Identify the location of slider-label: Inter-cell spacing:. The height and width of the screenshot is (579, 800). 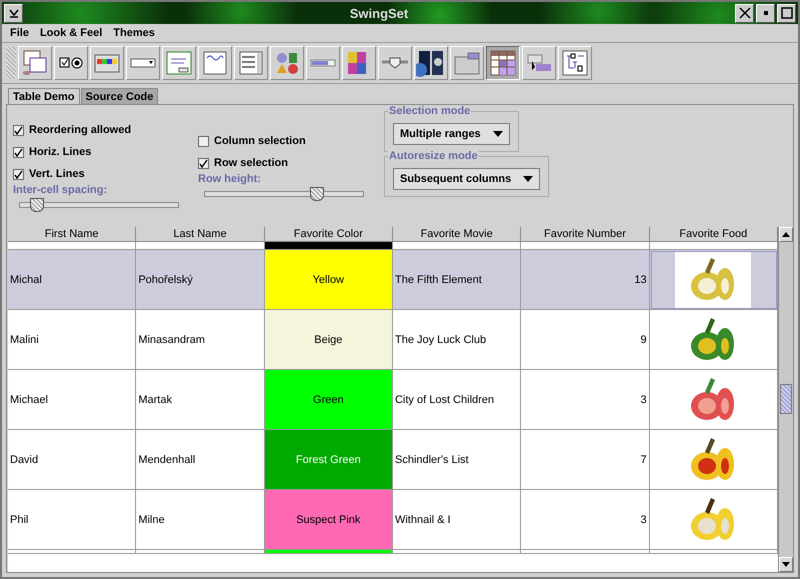
(60, 190).